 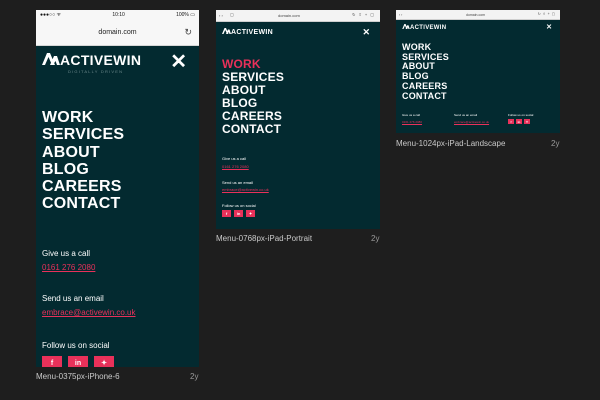 I want to click on bookmarks-icon: ▢, so click(x=232, y=14).